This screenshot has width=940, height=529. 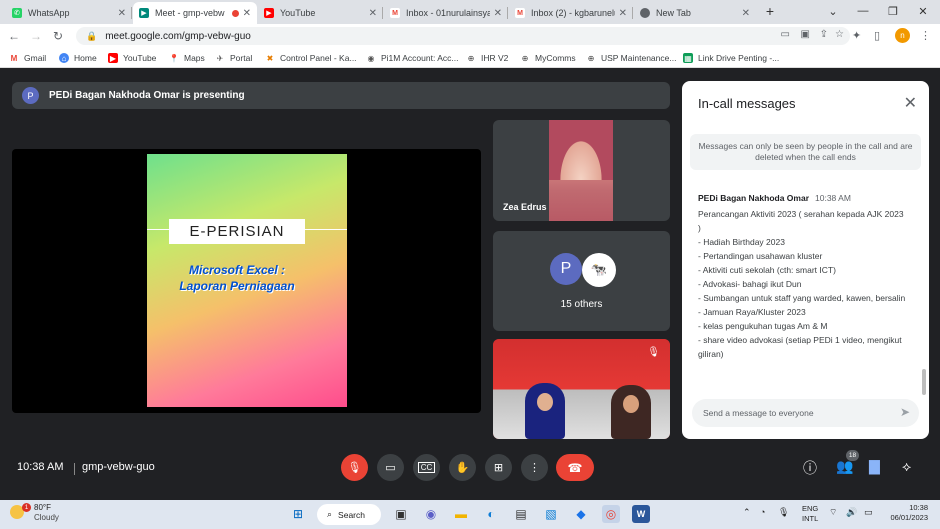 What do you see at coordinates (298, 514) in the screenshot?
I see `start-icon: ⊞` at bounding box center [298, 514].